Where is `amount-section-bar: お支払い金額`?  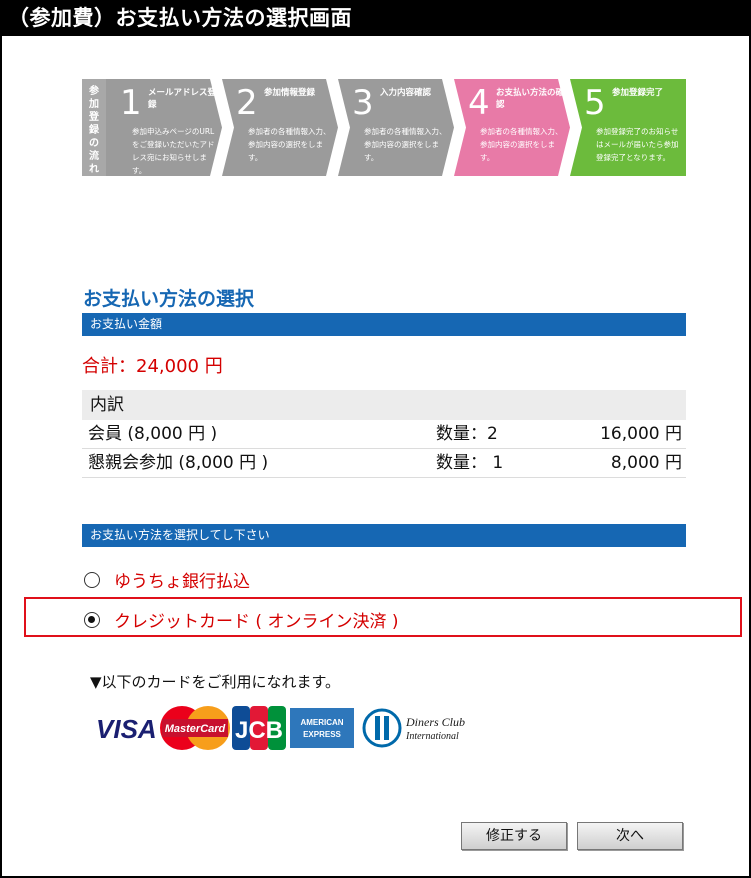
amount-section-bar: お支払い金額 is located at coordinates (384, 324).